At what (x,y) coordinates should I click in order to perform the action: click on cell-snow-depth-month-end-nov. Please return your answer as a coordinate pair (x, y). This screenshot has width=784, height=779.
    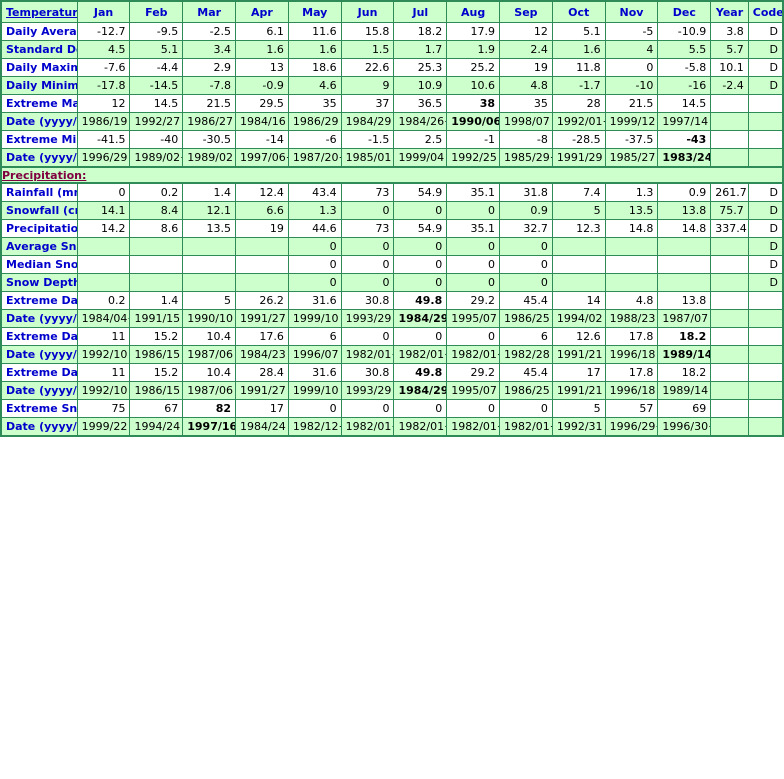
    Looking at the image, I should click on (631, 282).